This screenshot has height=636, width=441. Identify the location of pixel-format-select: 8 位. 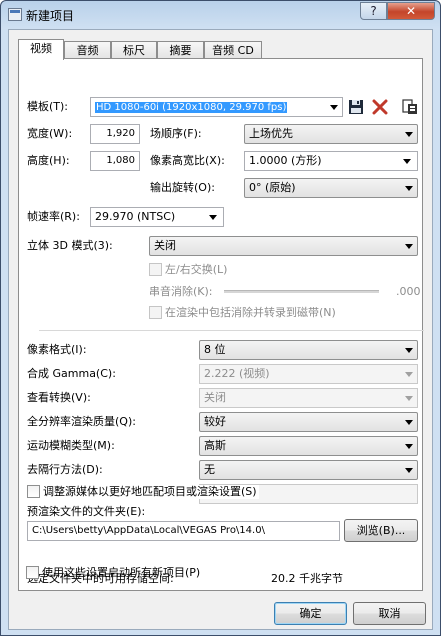
(308, 350).